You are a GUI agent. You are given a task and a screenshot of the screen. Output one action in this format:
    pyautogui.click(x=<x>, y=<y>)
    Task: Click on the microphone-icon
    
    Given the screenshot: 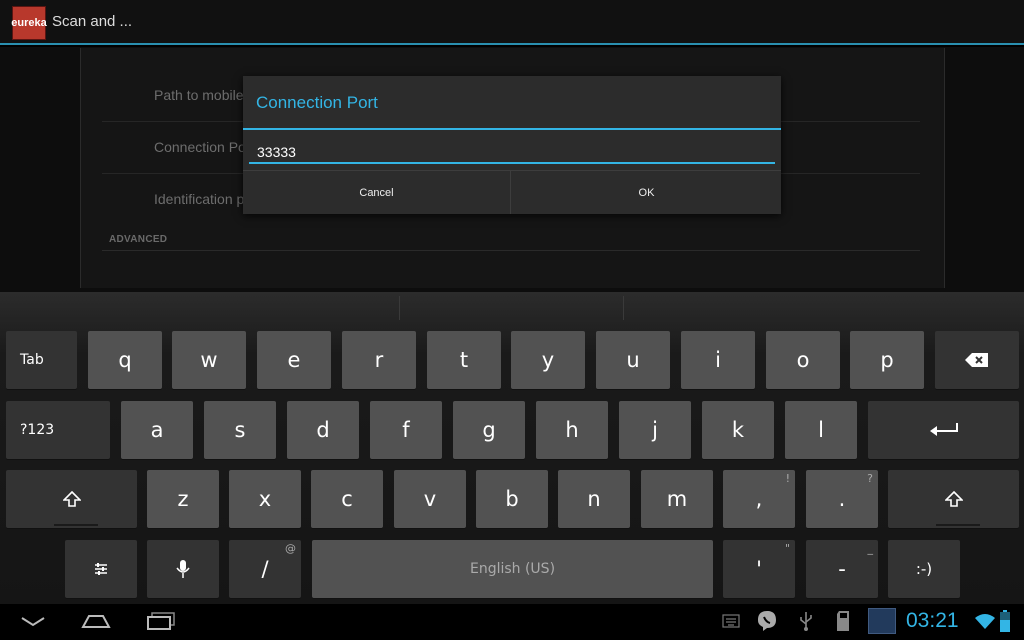 What is the action you would take?
    pyautogui.click(x=183, y=569)
    